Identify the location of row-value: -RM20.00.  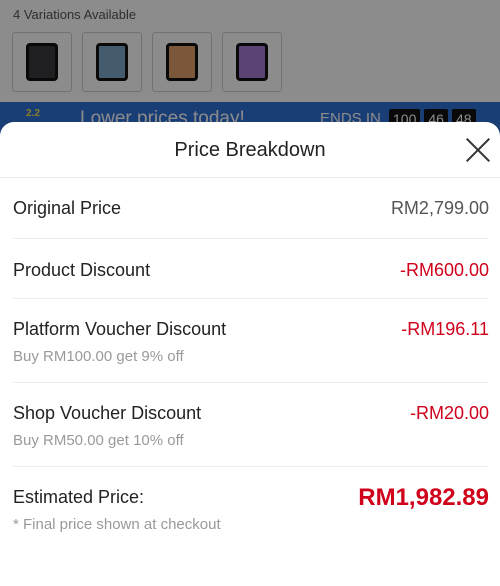
(449, 413).